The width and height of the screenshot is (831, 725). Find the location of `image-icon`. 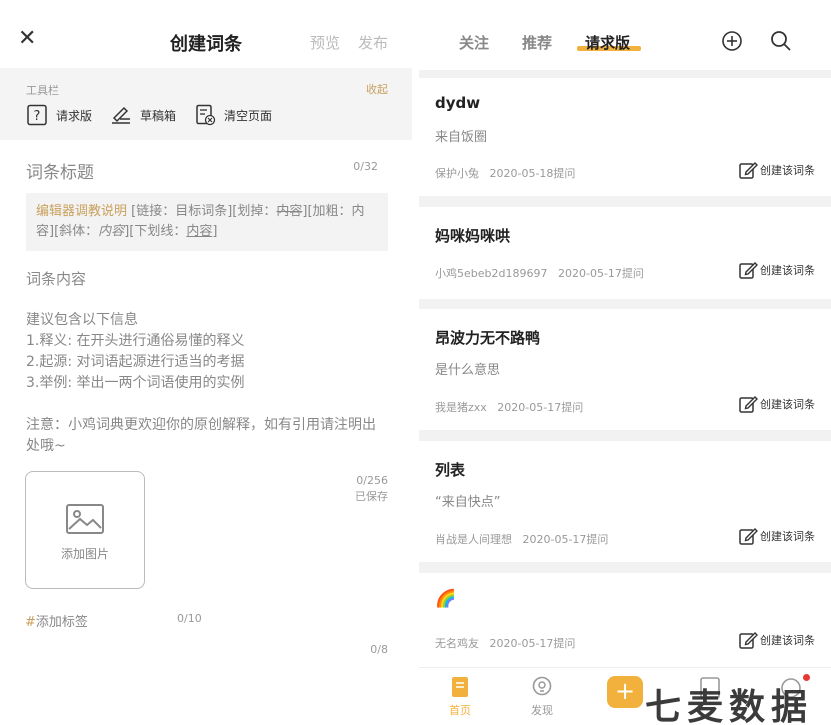

image-icon is located at coordinates (85, 519).